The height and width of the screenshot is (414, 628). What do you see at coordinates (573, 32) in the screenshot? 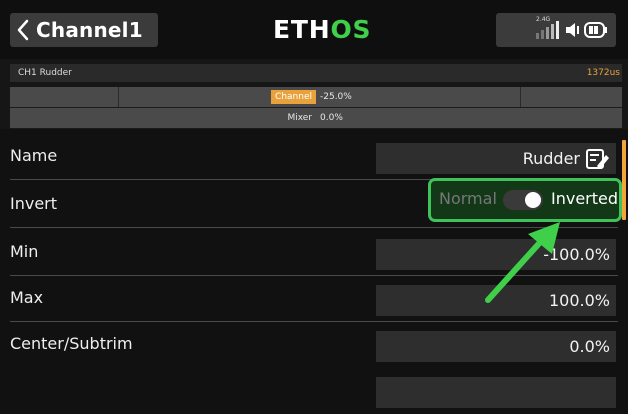
I see `speaker-icon` at bounding box center [573, 32].